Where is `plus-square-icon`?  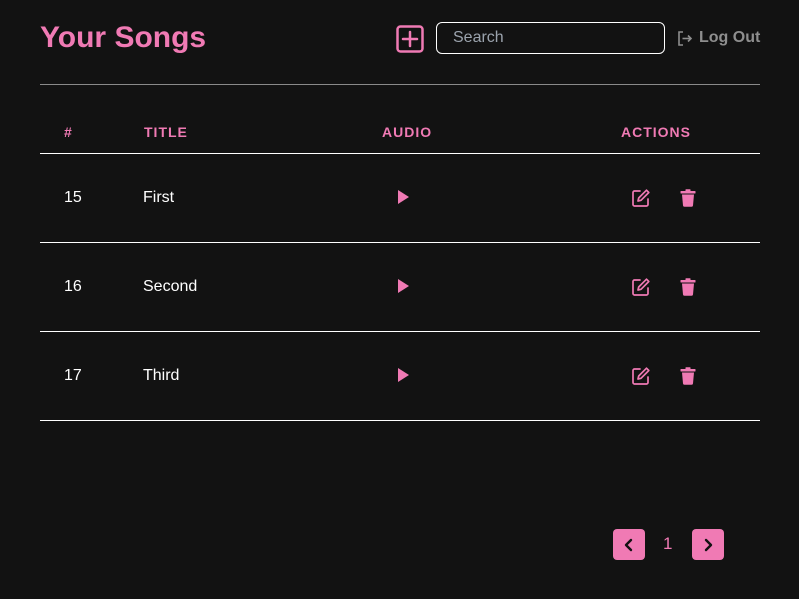
plus-square-icon is located at coordinates (410, 39).